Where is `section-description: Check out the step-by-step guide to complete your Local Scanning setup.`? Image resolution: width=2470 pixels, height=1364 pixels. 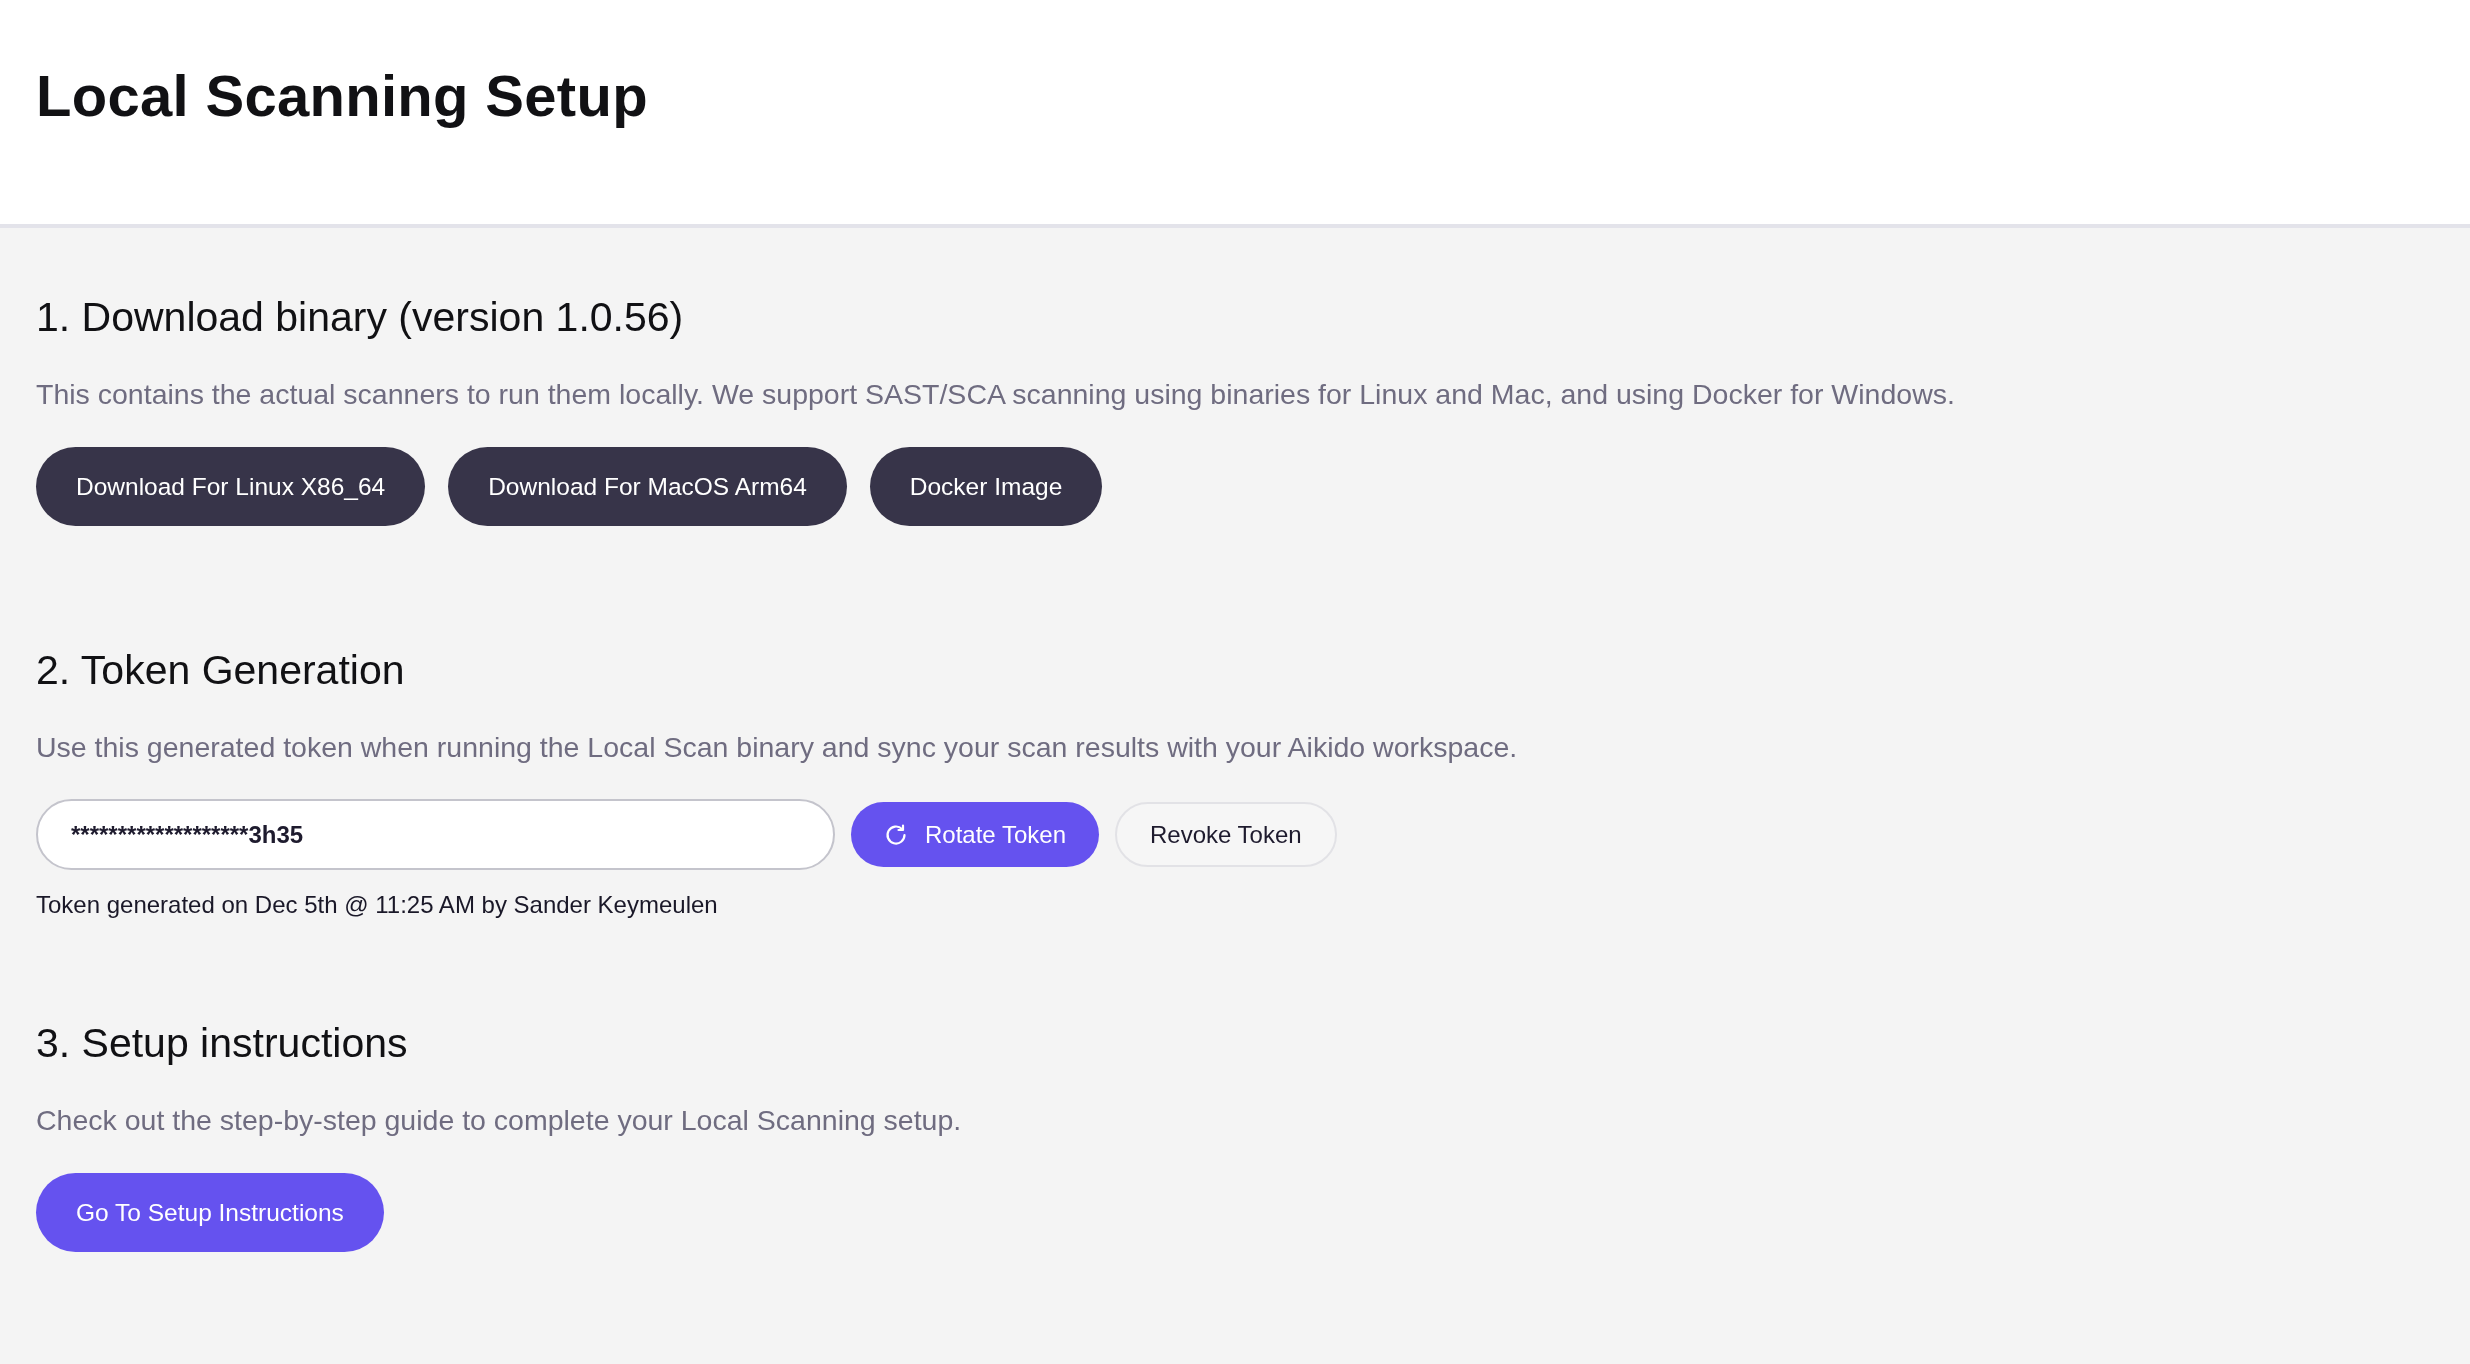
section-description: Check out the step-by-step guide to complete your Local Scanning setup. is located at coordinates (499, 1120).